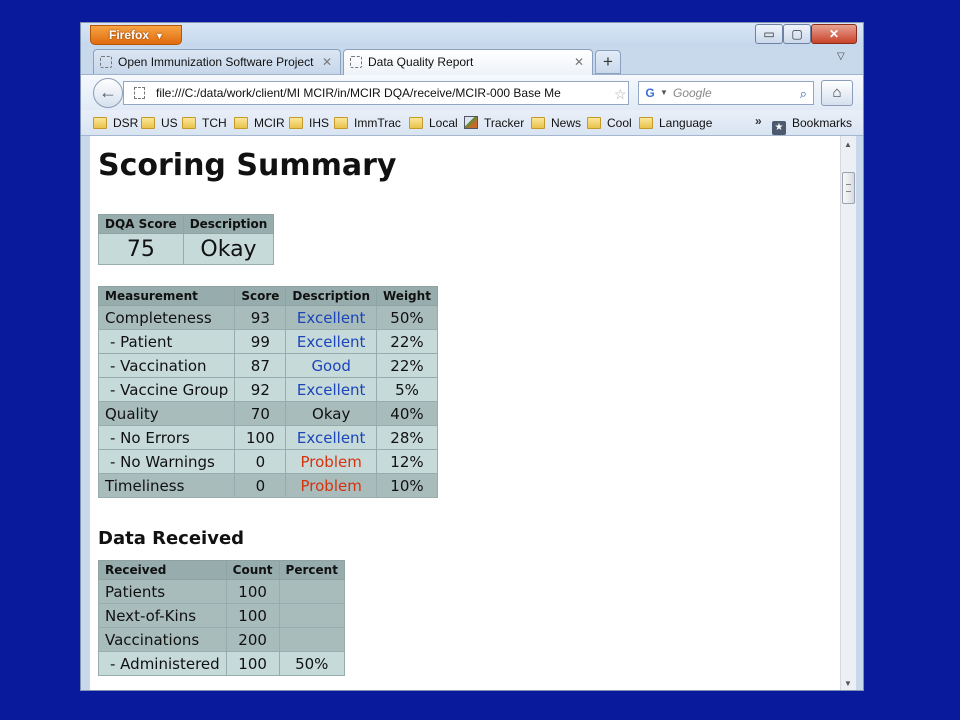 The width and height of the screenshot is (960, 720). What do you see at coordinates (841, 56) in the screenshot?
I see `list-all-tabs-icon: ▽` at bounding box center [841, 56].